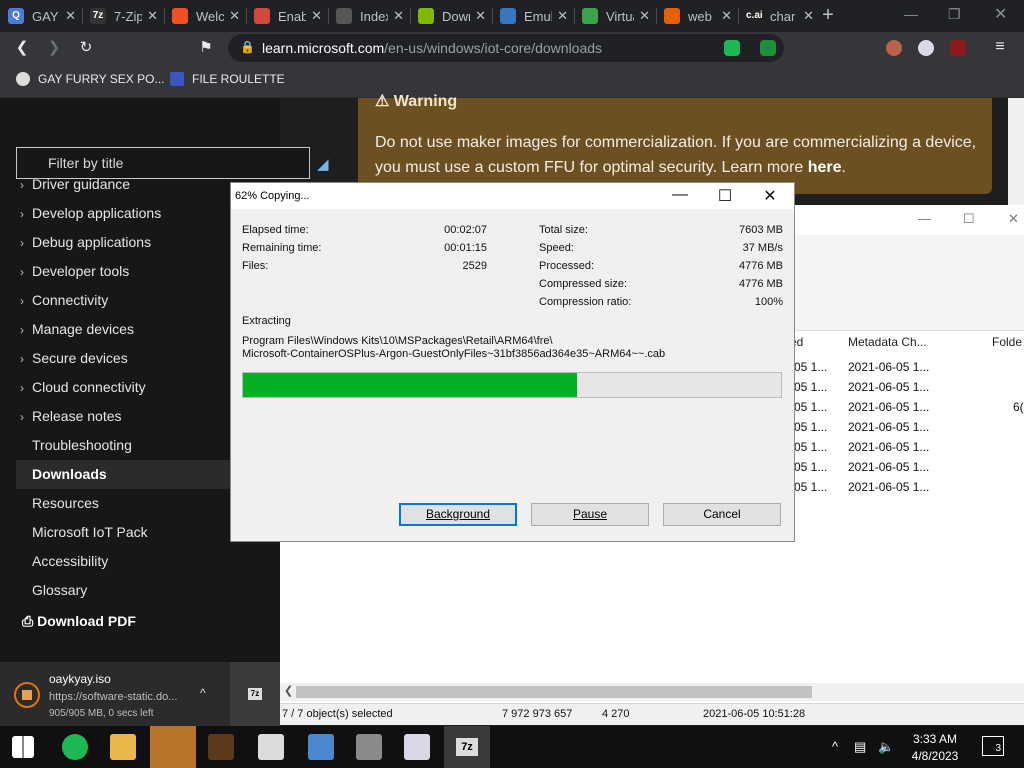 This screenshot has width=1024, height=768. What do you see at coordinates (75, 747) in the screenshot?
I see `spotify-icon` at bounding box center [75, 747].